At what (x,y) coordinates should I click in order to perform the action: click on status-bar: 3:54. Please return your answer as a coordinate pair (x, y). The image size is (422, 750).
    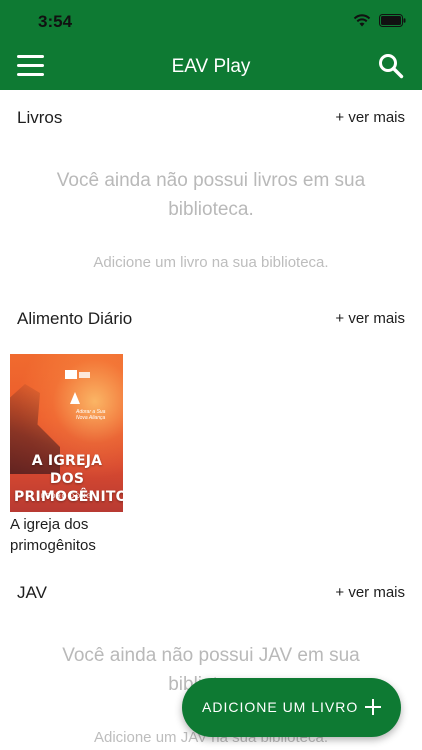
    Looking at the image, I should click on (211, 22).